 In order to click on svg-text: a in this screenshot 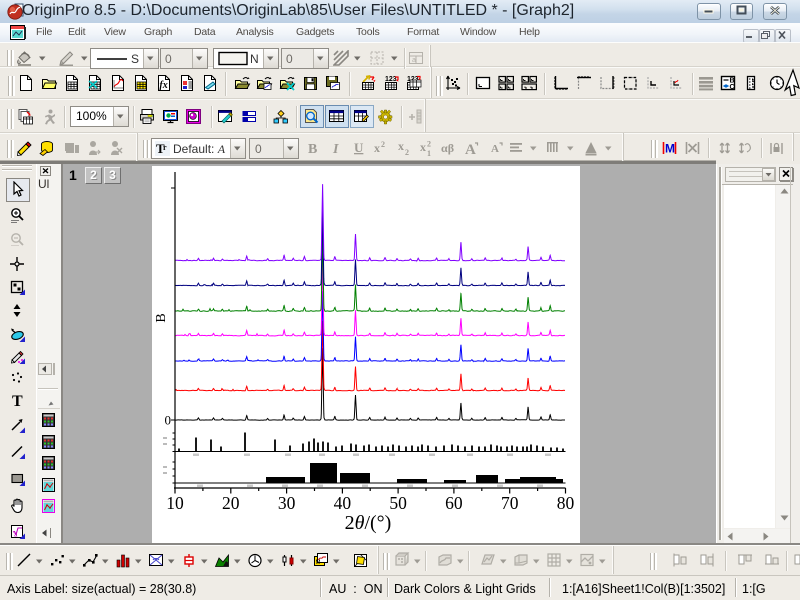, I will do `click(414, 60)`.